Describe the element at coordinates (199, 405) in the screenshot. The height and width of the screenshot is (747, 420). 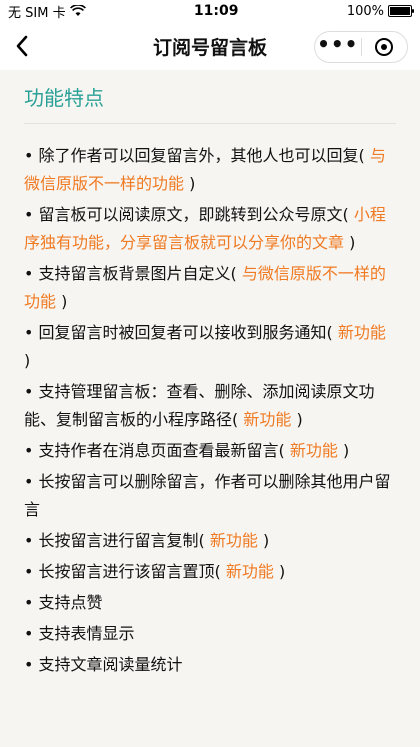
I see `feature-text: • 支持管理留言板：查看、删除、添加阅读原文功能、复制留言板的小程序路径(` at that location.